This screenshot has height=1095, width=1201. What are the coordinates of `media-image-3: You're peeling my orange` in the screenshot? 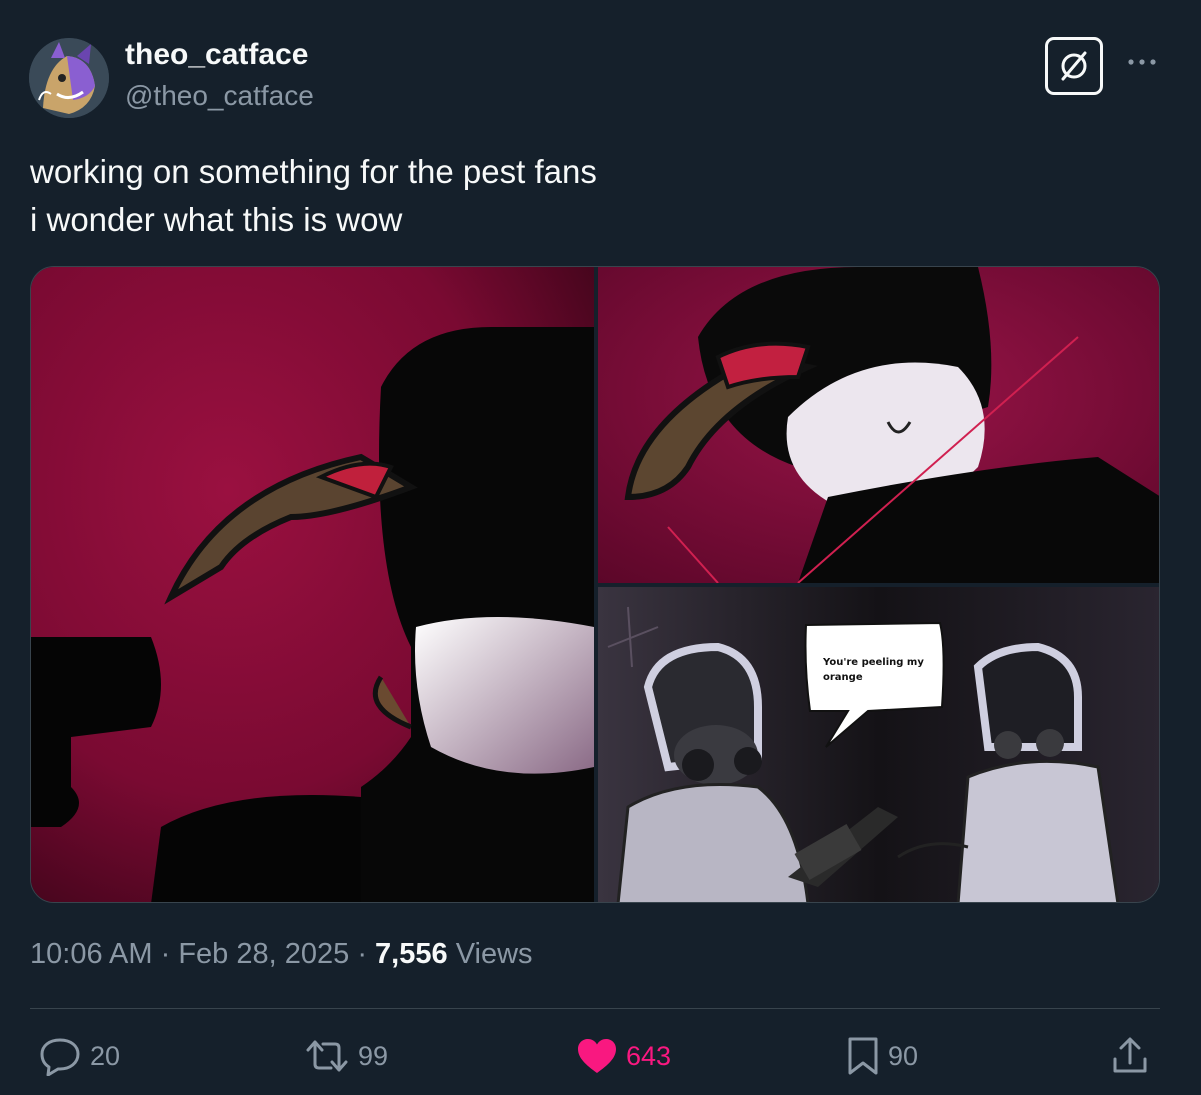 It's located at (878, 744).